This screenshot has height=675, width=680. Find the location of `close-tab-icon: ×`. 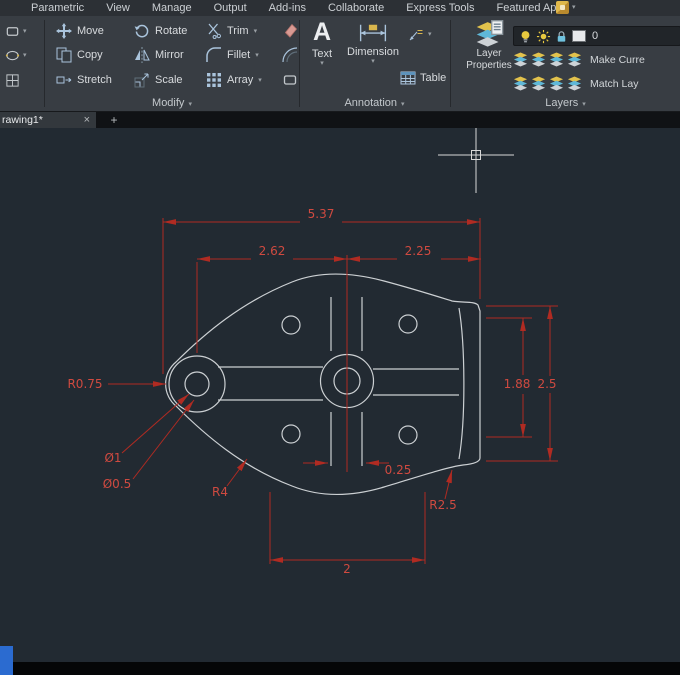

close-tab-icon: × is located at coordinates (87, 120).